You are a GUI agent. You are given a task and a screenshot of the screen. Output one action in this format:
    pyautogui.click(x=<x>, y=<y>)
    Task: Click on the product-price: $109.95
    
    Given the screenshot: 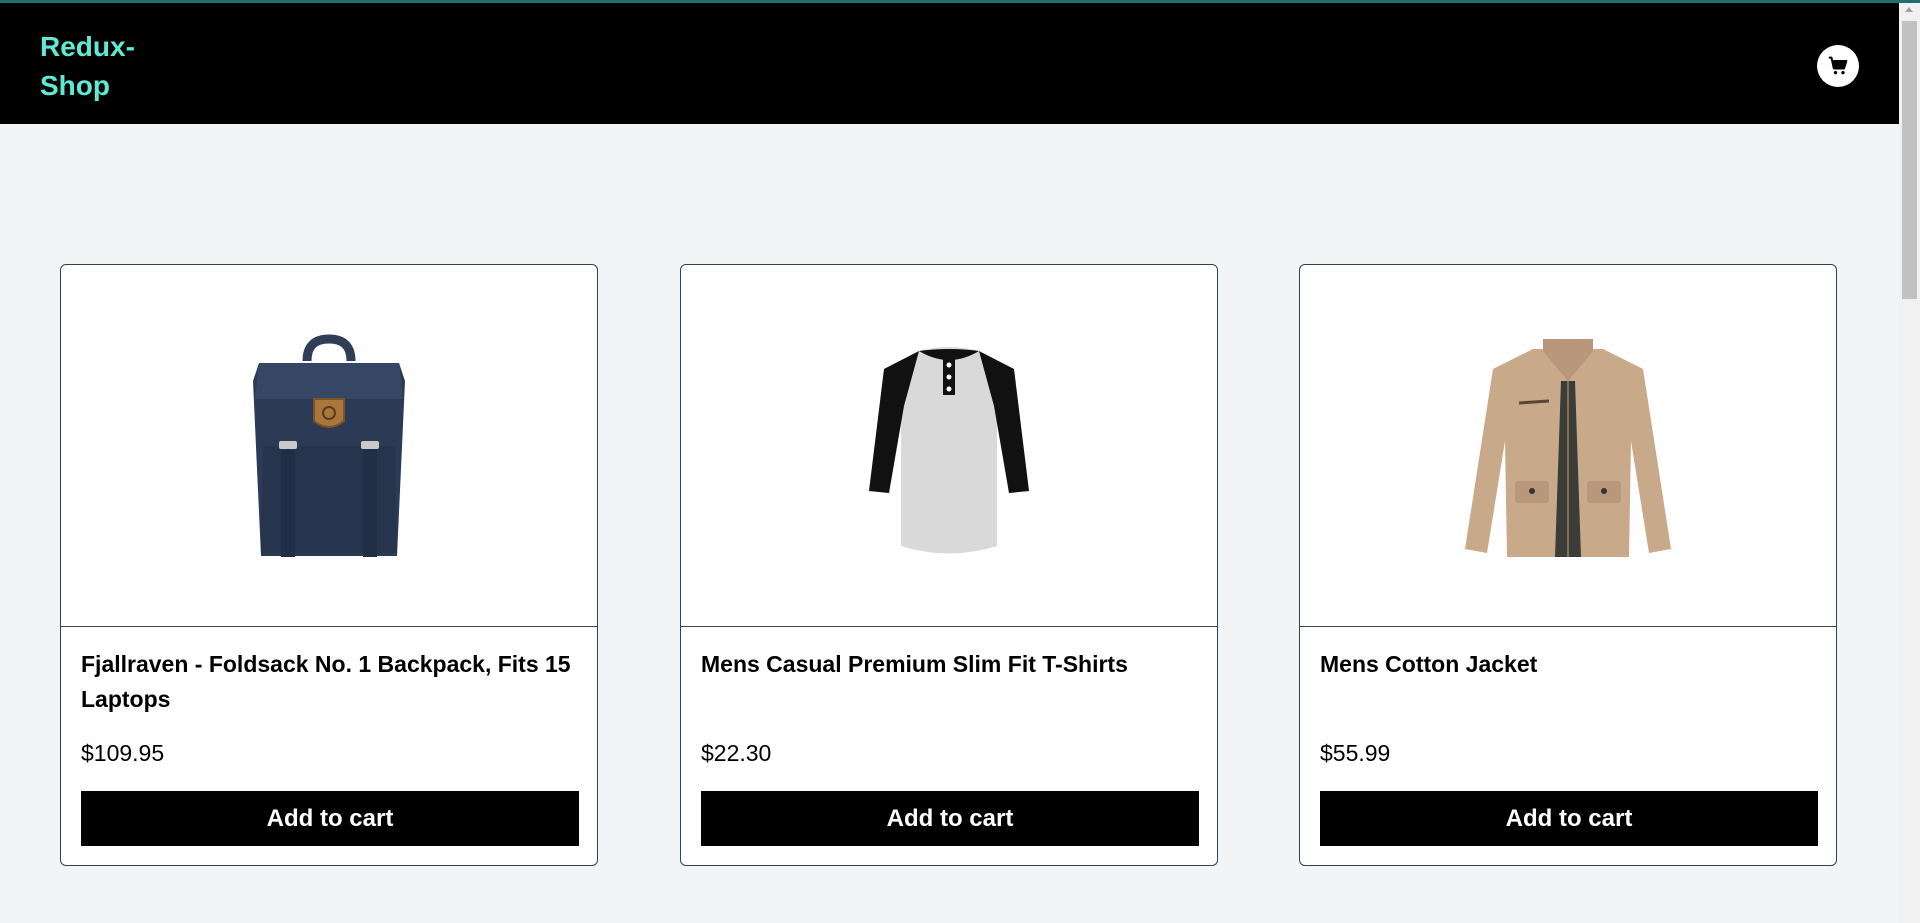 What is the action you would take?
    pyautogui.click(x=123, y=753)
    